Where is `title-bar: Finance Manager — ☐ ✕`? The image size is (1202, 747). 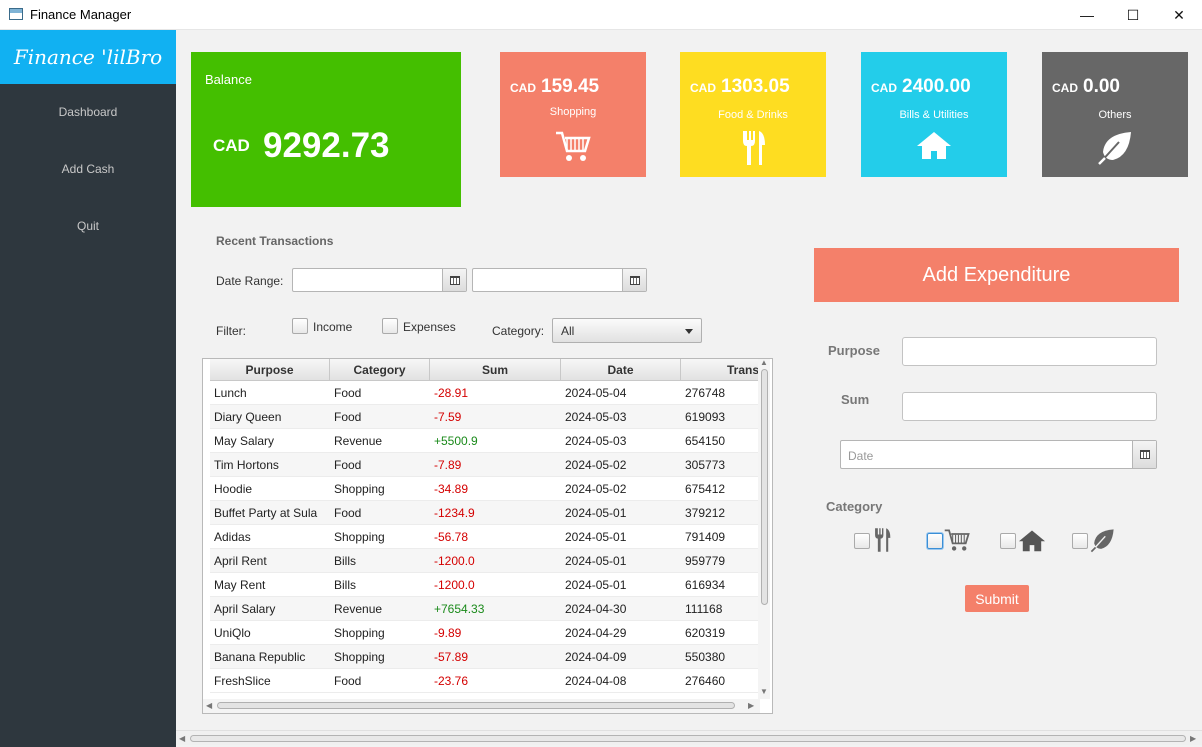
title-bar: Finance Manager — ☐ ✕ is located at coordinates (601, 15).